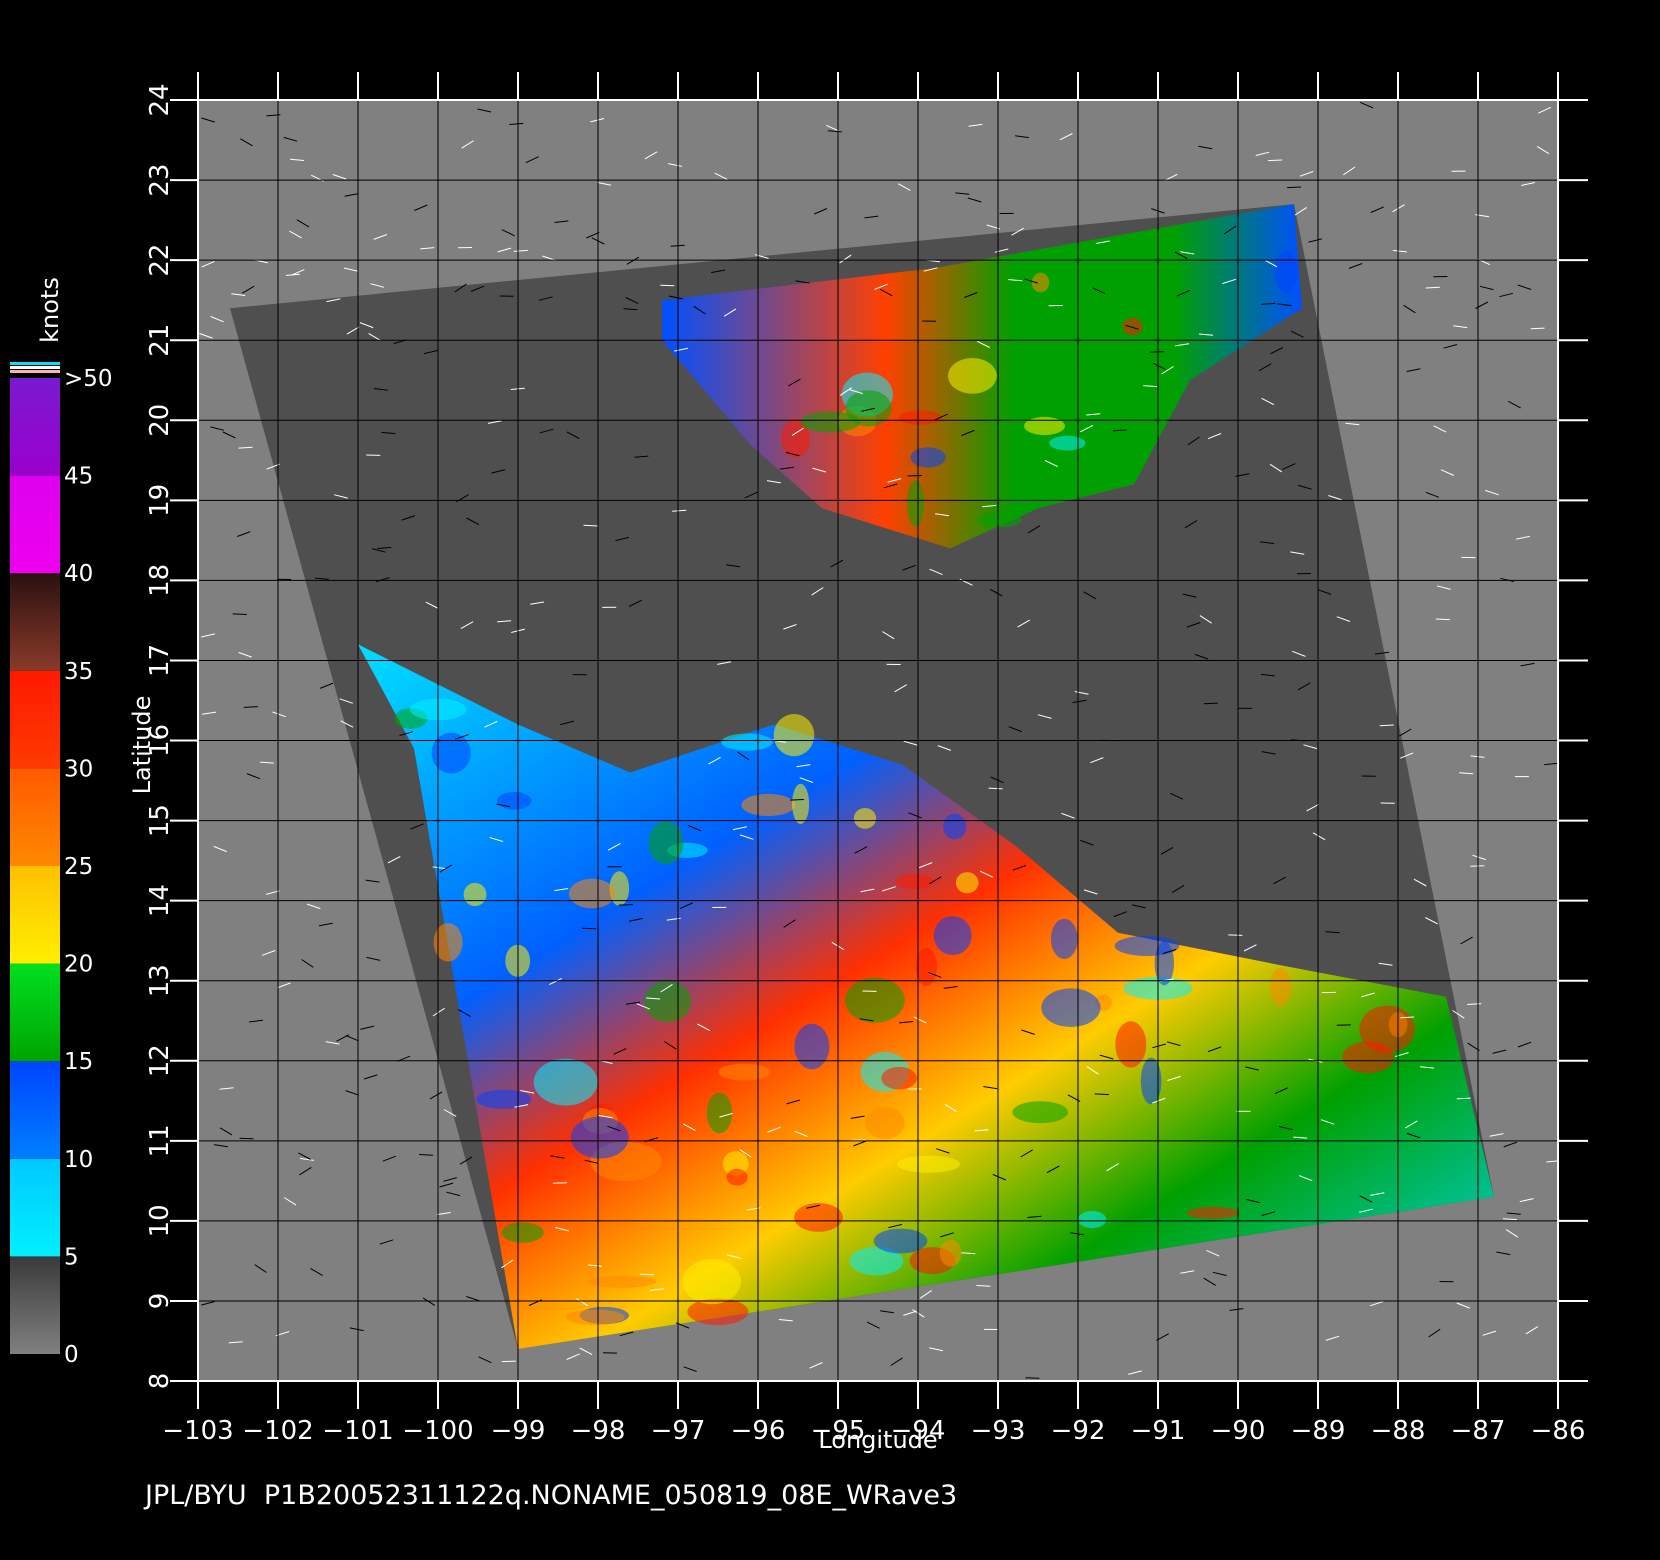 The width and height of the screenshot is (1660, 1560). What do you see at coordinates (35, 367) in the screenshot?
I see `colorbar-top-strip-white` at bounding box center [35, 367].